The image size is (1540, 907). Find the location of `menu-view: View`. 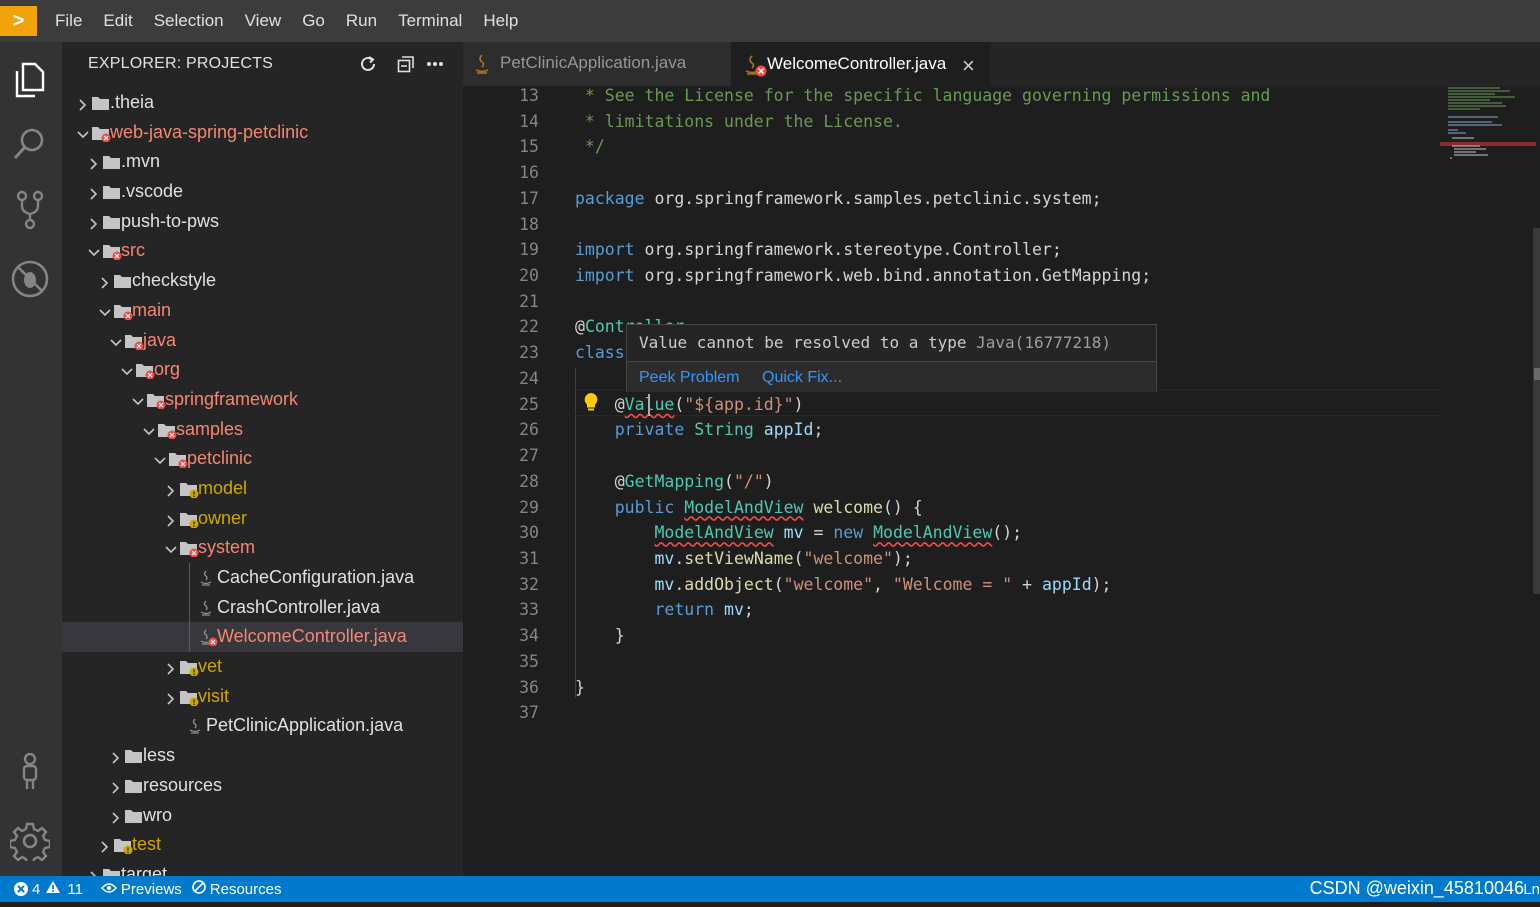

menu-view: View is located at coordinates (263, 21).